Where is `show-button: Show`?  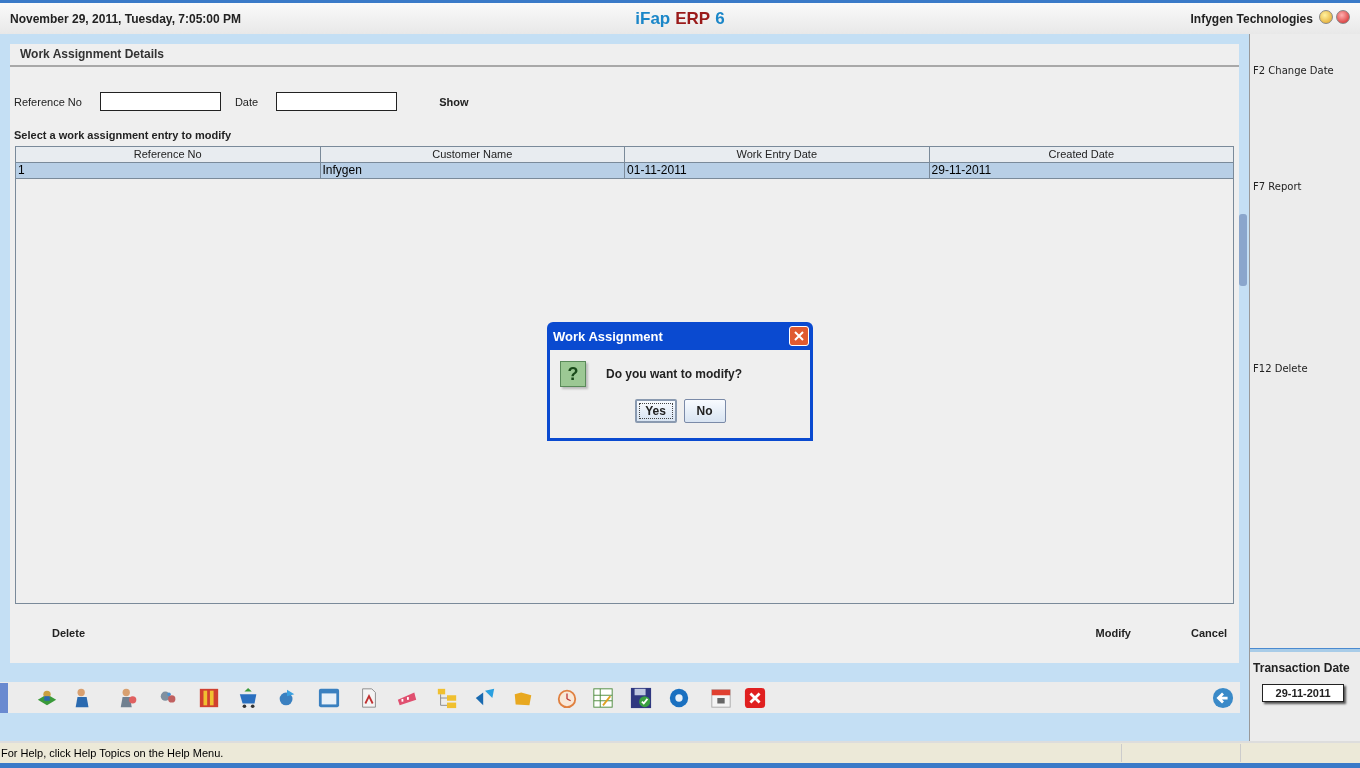 show-button: Show is located at coordinates (454, 101).